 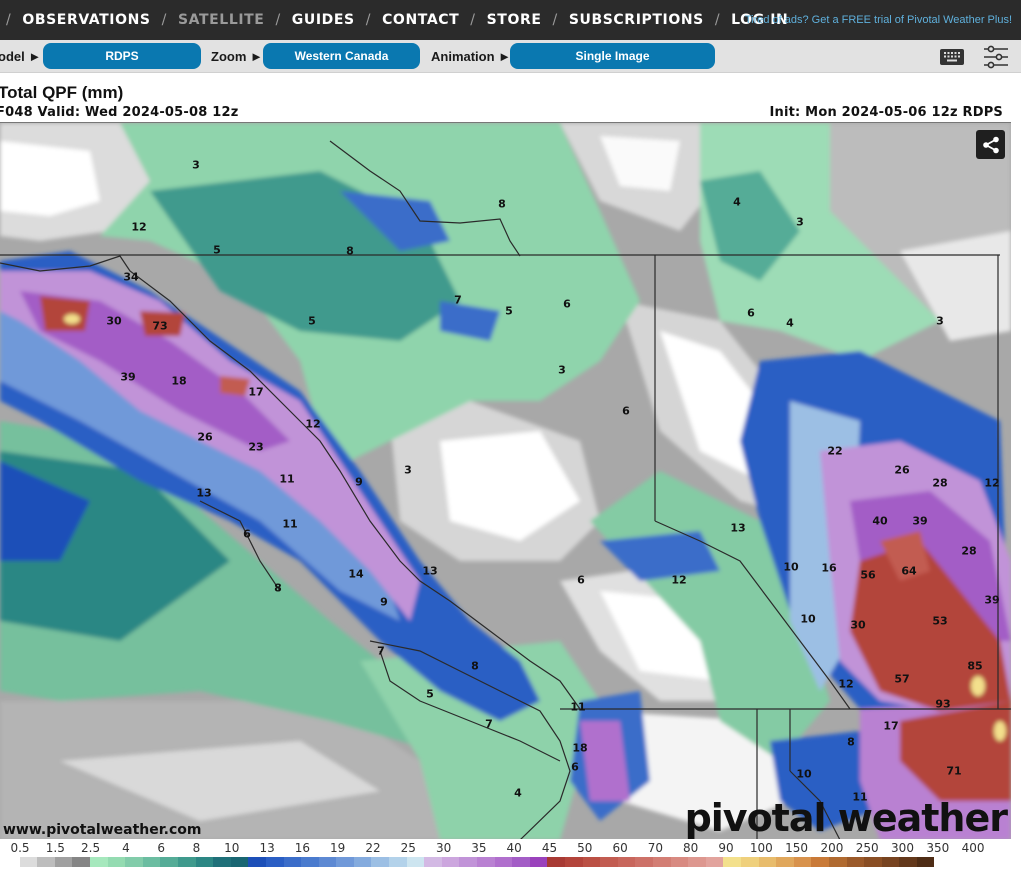 I want to click on legend-tick-label: 90, so click(x=726, y=848).